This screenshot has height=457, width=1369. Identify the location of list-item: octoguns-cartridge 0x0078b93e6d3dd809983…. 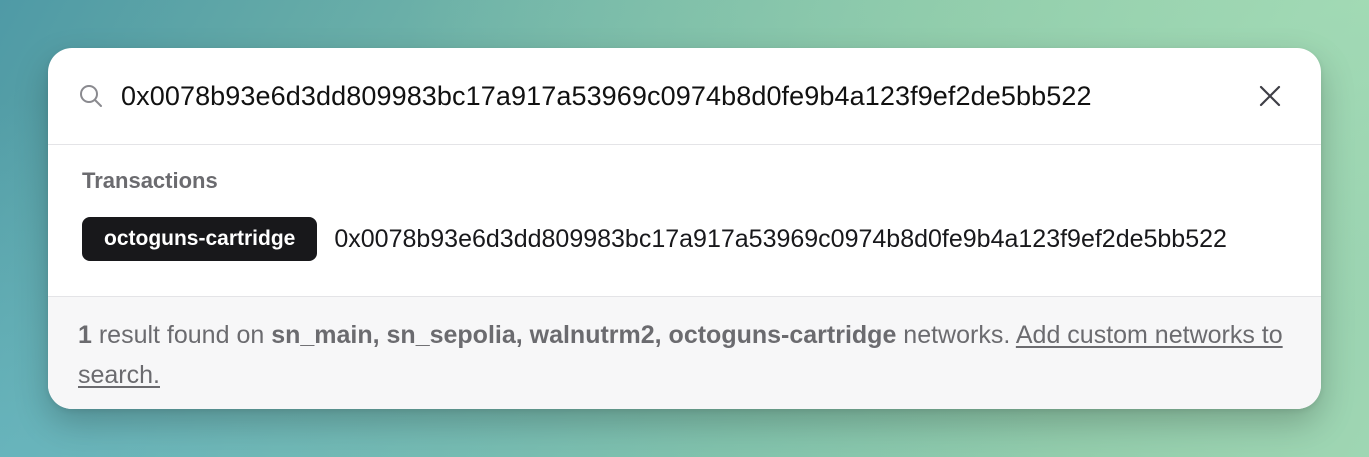
(684, 239).